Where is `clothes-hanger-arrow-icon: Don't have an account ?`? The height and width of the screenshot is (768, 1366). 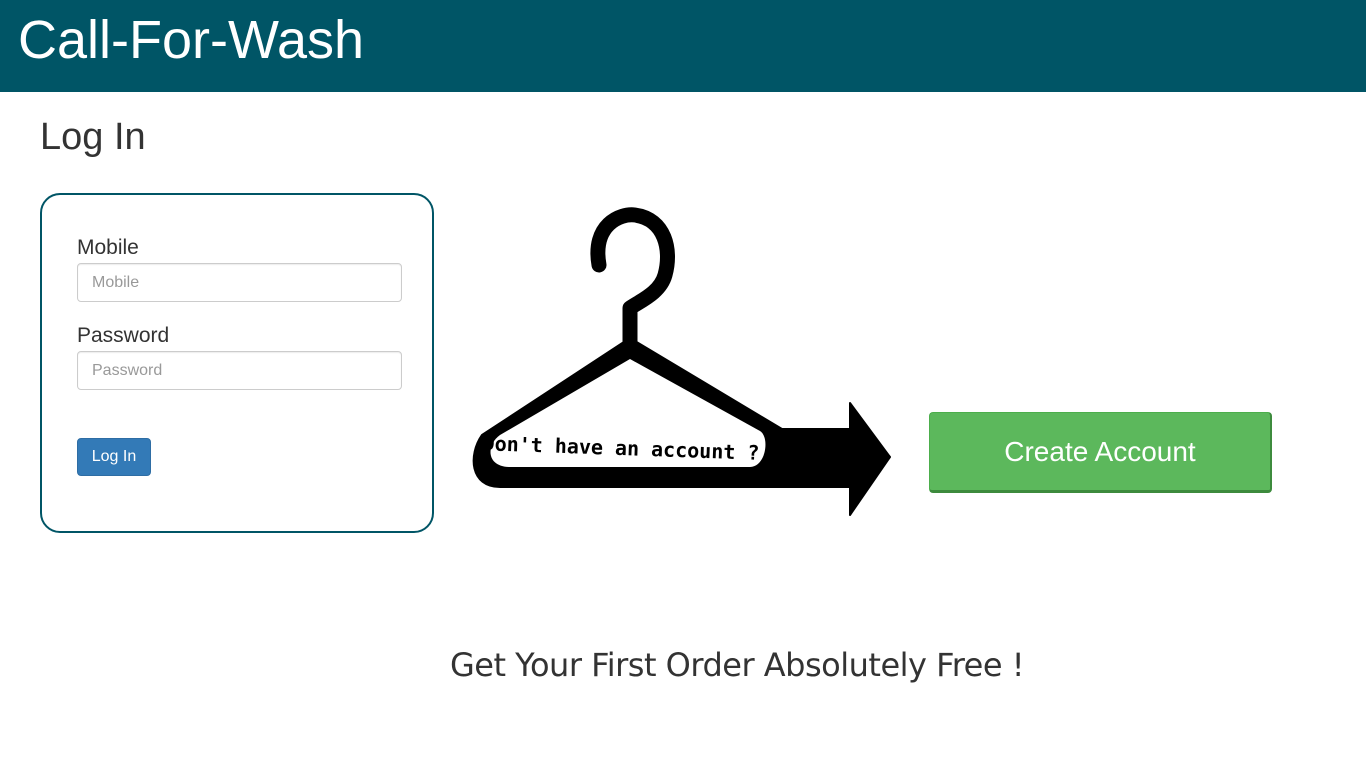 clothes-hanger-arrow-icon: Don't have an account ? is located at coordinates (681, 361).